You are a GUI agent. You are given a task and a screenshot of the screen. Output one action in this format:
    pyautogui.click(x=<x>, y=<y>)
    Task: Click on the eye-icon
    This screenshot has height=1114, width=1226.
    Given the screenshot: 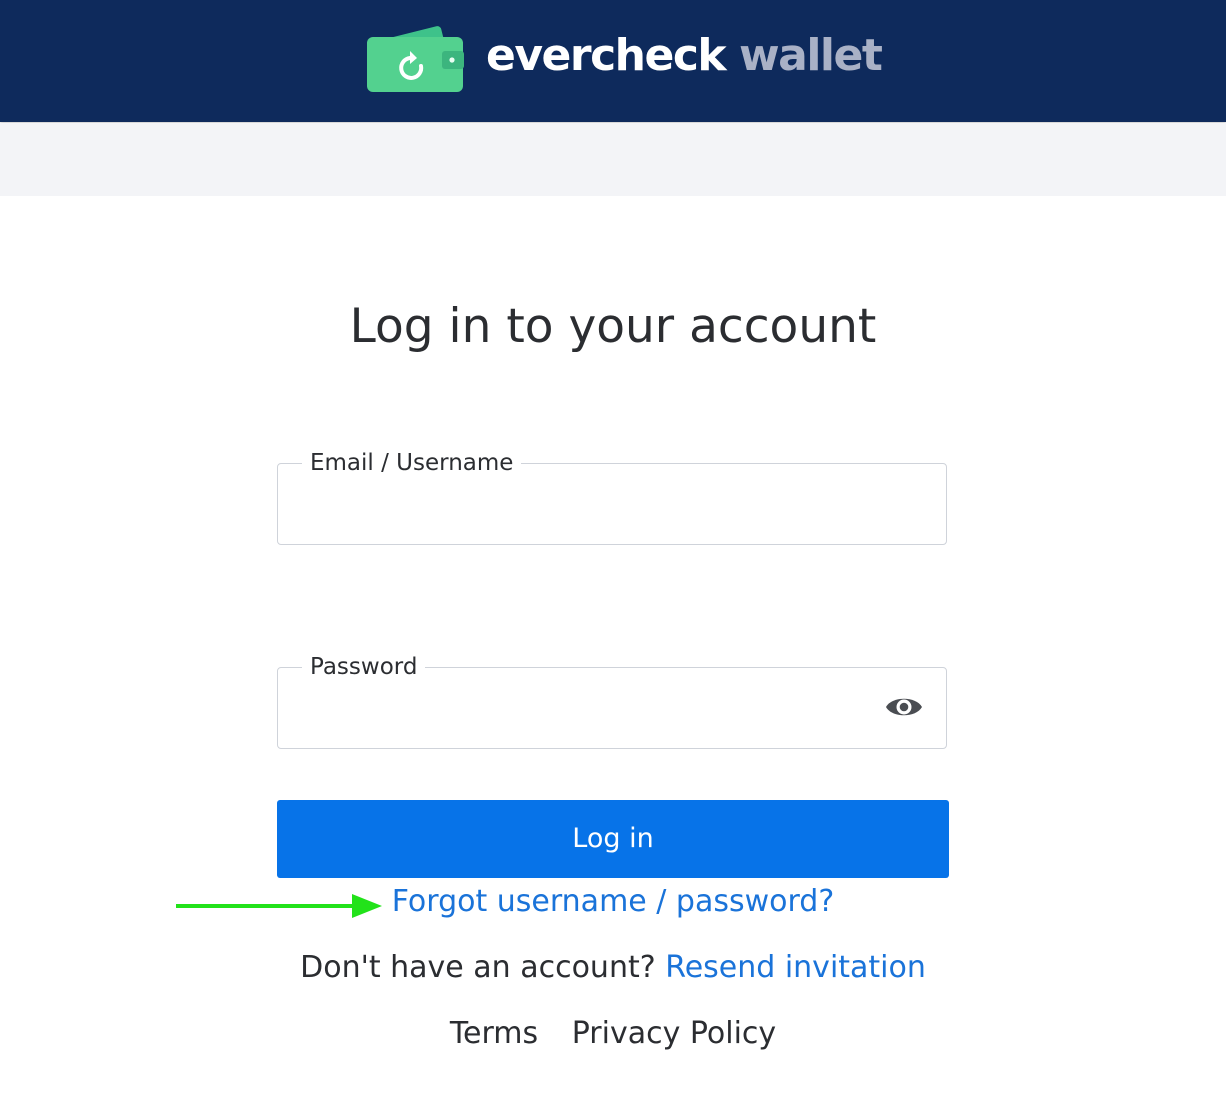 What is the action you would take?
    pyautogui.click(x=904, y=707)
    